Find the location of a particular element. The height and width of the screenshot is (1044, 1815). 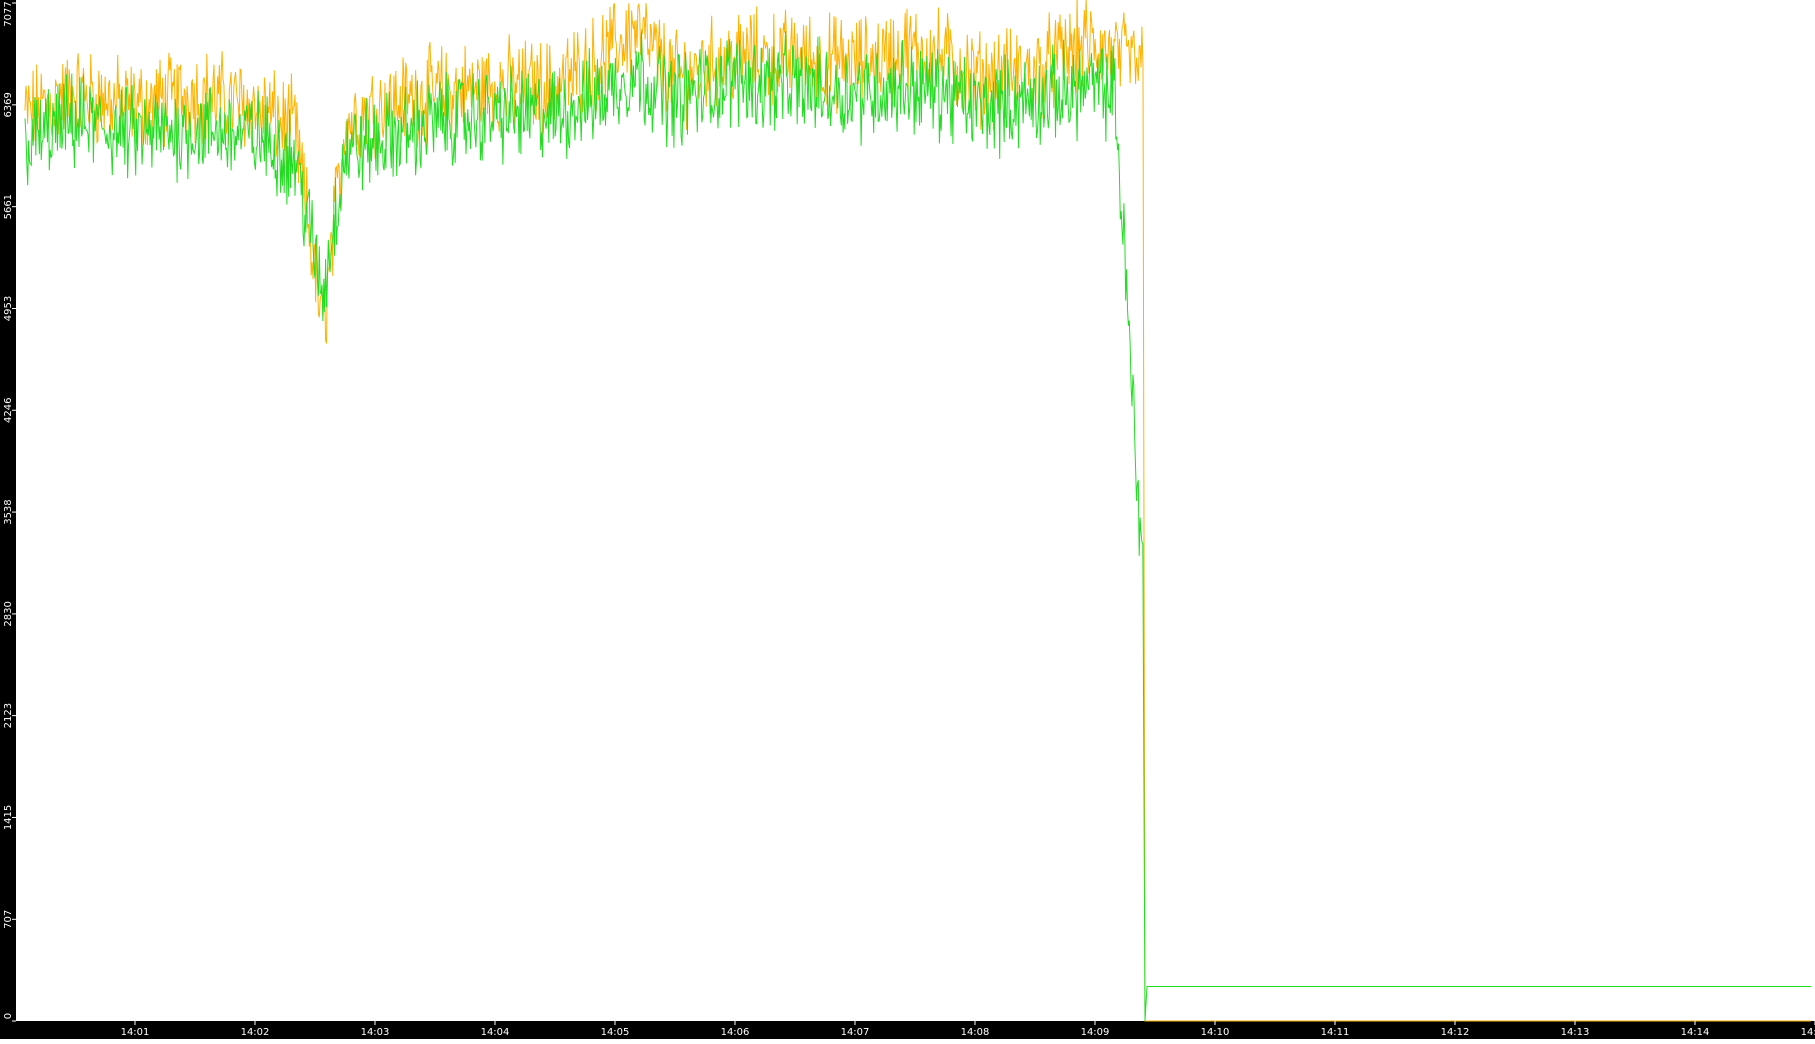

y-tick-label: 7077 is located at coordinates (8, 13).